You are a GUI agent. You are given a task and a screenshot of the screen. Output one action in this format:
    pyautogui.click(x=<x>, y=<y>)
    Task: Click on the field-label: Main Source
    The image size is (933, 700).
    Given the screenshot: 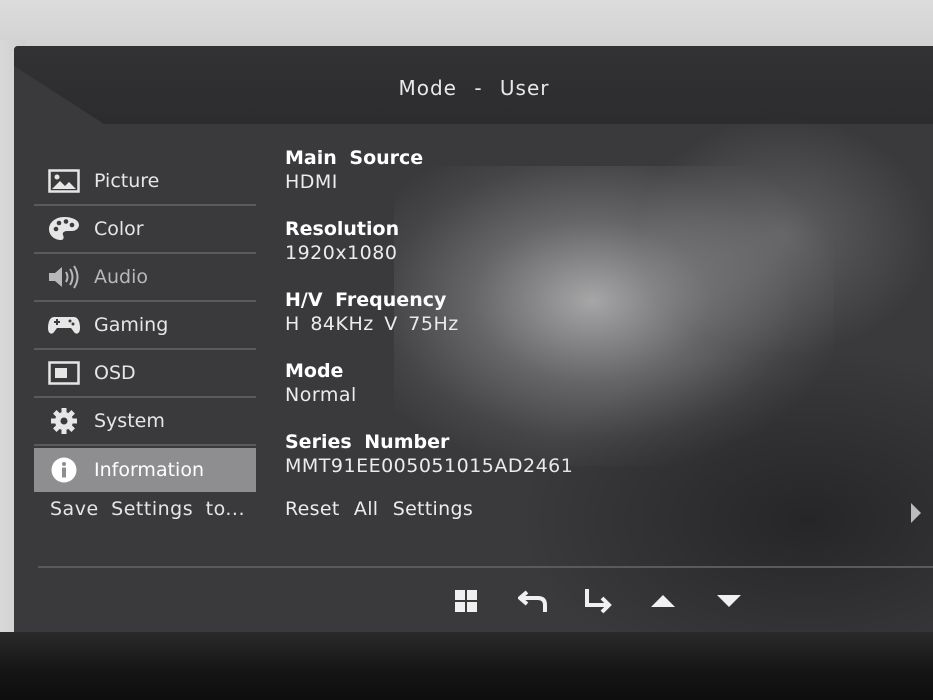 What is the action you would take?
    pyautogui.click(x=354, y=158)
    